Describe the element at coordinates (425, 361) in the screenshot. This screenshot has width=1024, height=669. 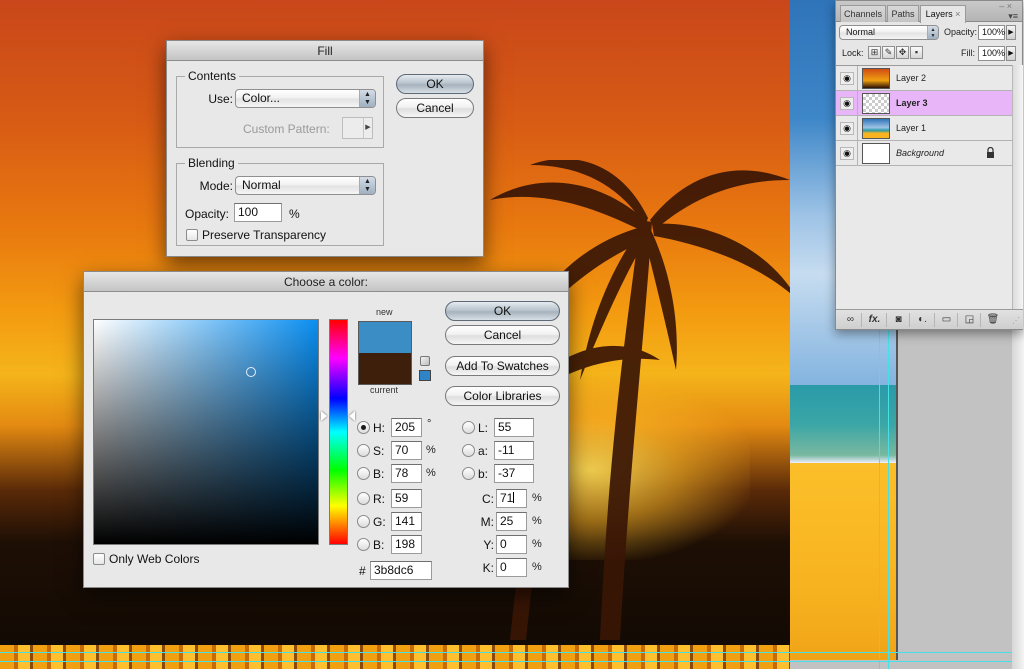
I see `out-of-gamut-cube-icon` at that location.